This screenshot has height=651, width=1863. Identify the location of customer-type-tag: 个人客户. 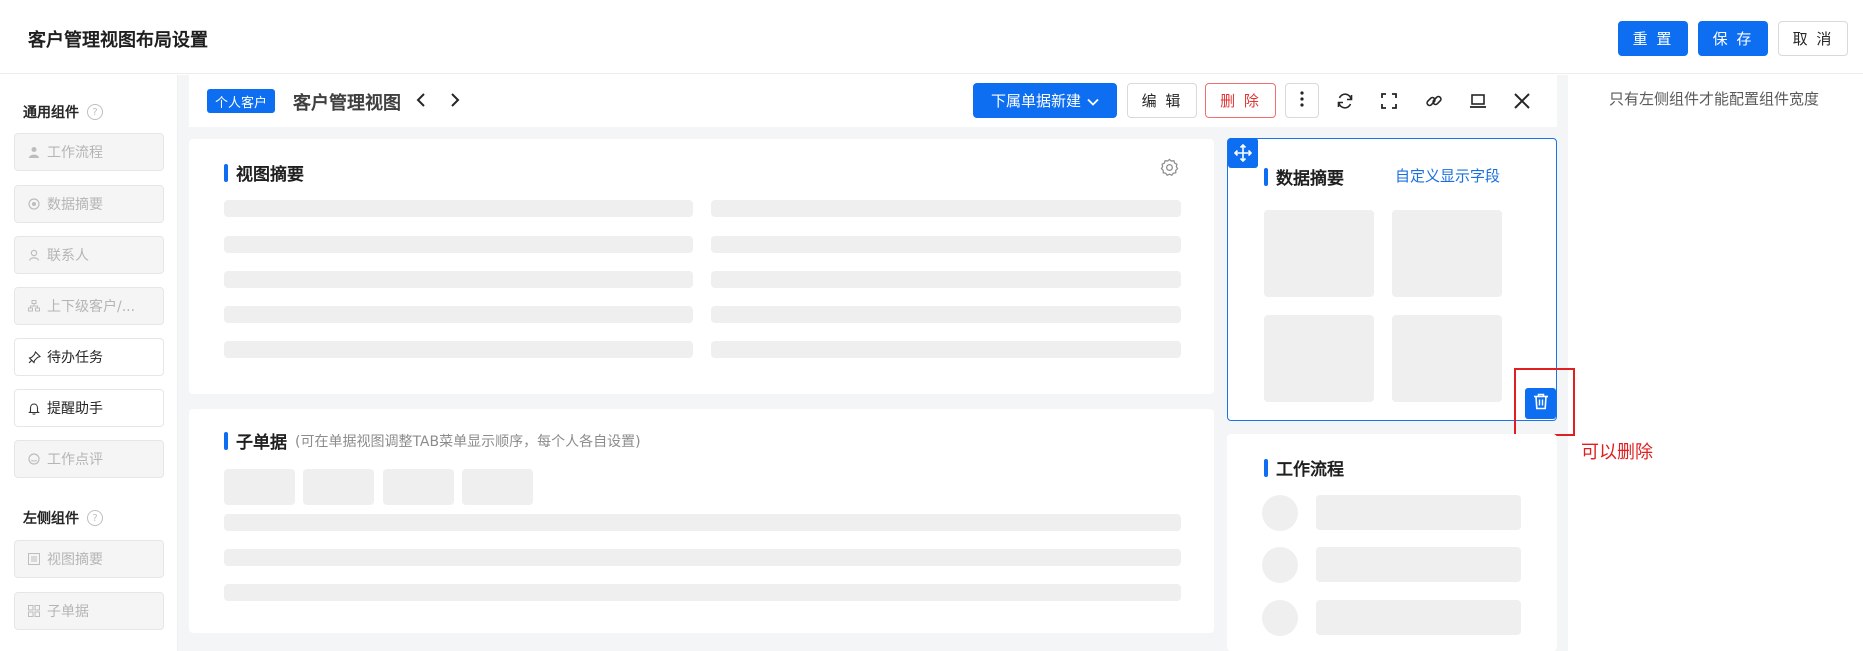
(241, 101).